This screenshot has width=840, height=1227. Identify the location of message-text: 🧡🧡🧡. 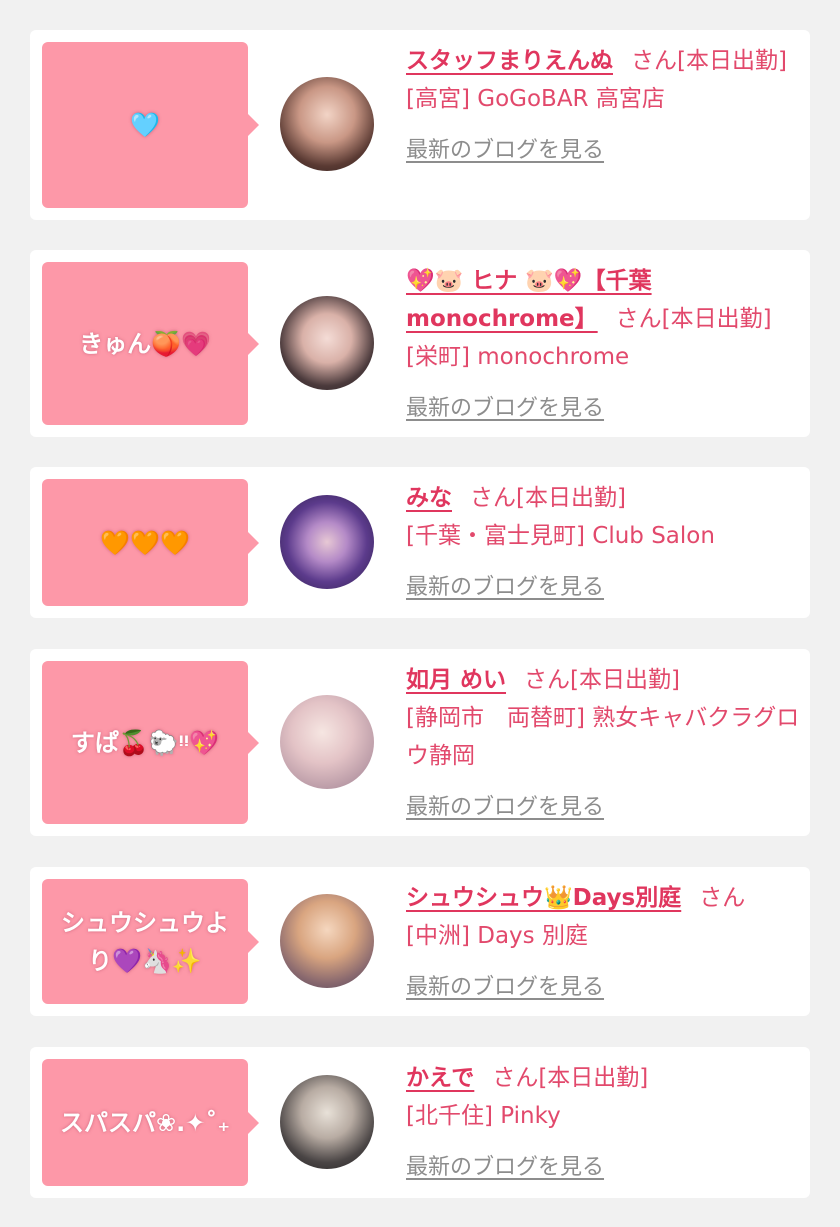
(145, 542).